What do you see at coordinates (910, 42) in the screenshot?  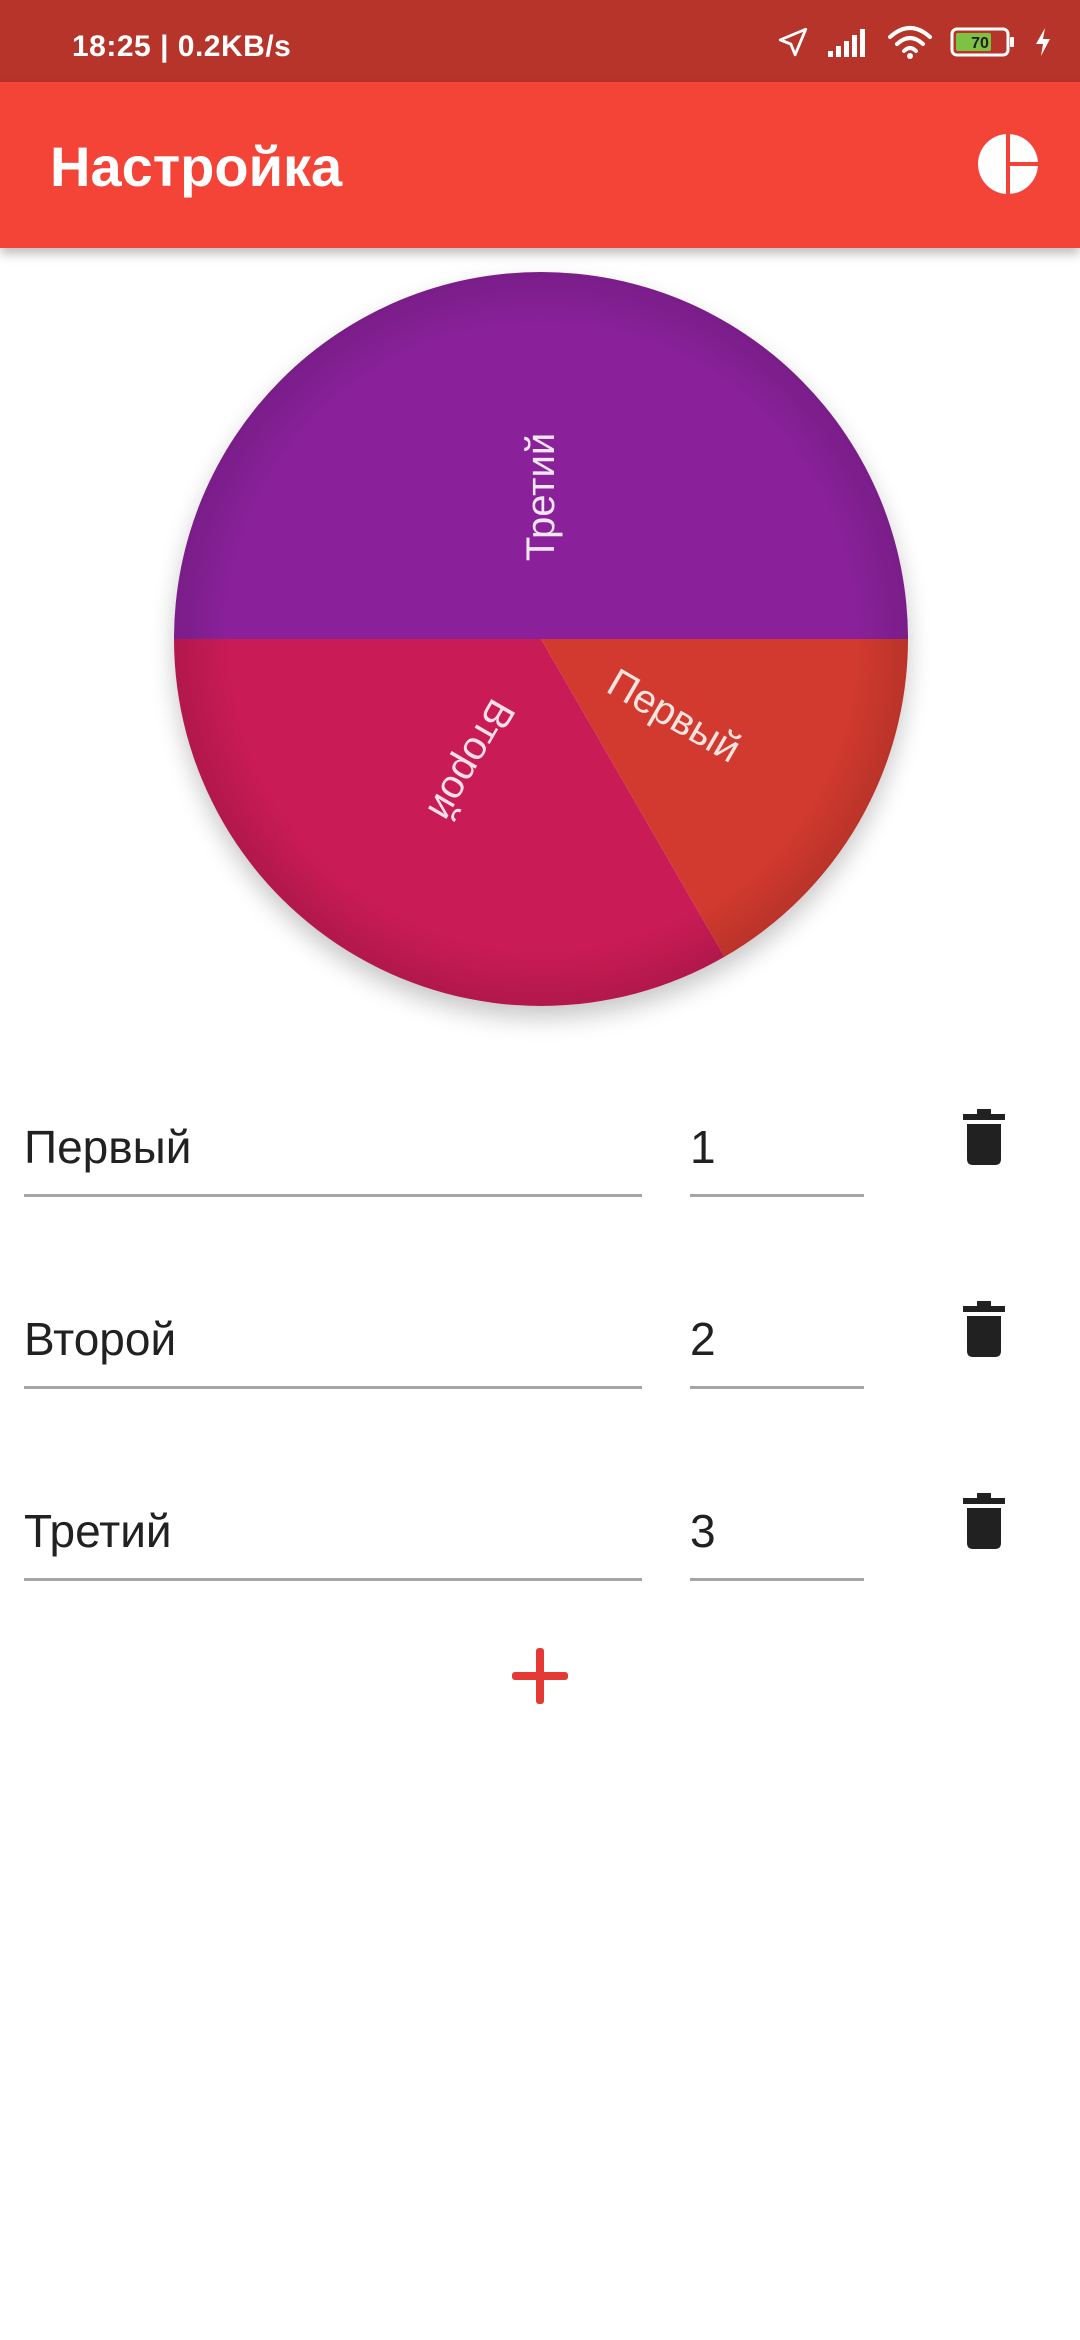 I see `wifi-icon` at bounding box center [910, 42].